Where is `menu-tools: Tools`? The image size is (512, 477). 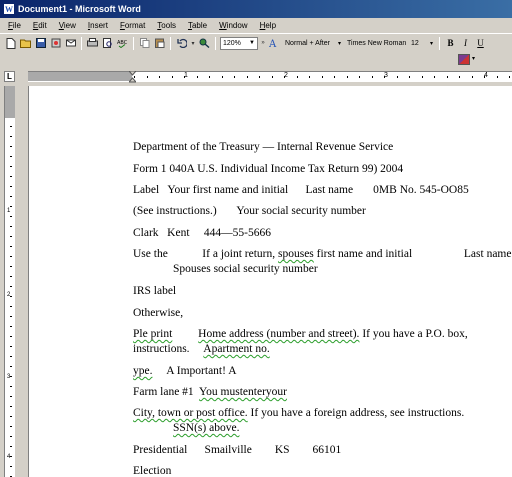 menu-tools: Tools is located at coordinates (166, 25).